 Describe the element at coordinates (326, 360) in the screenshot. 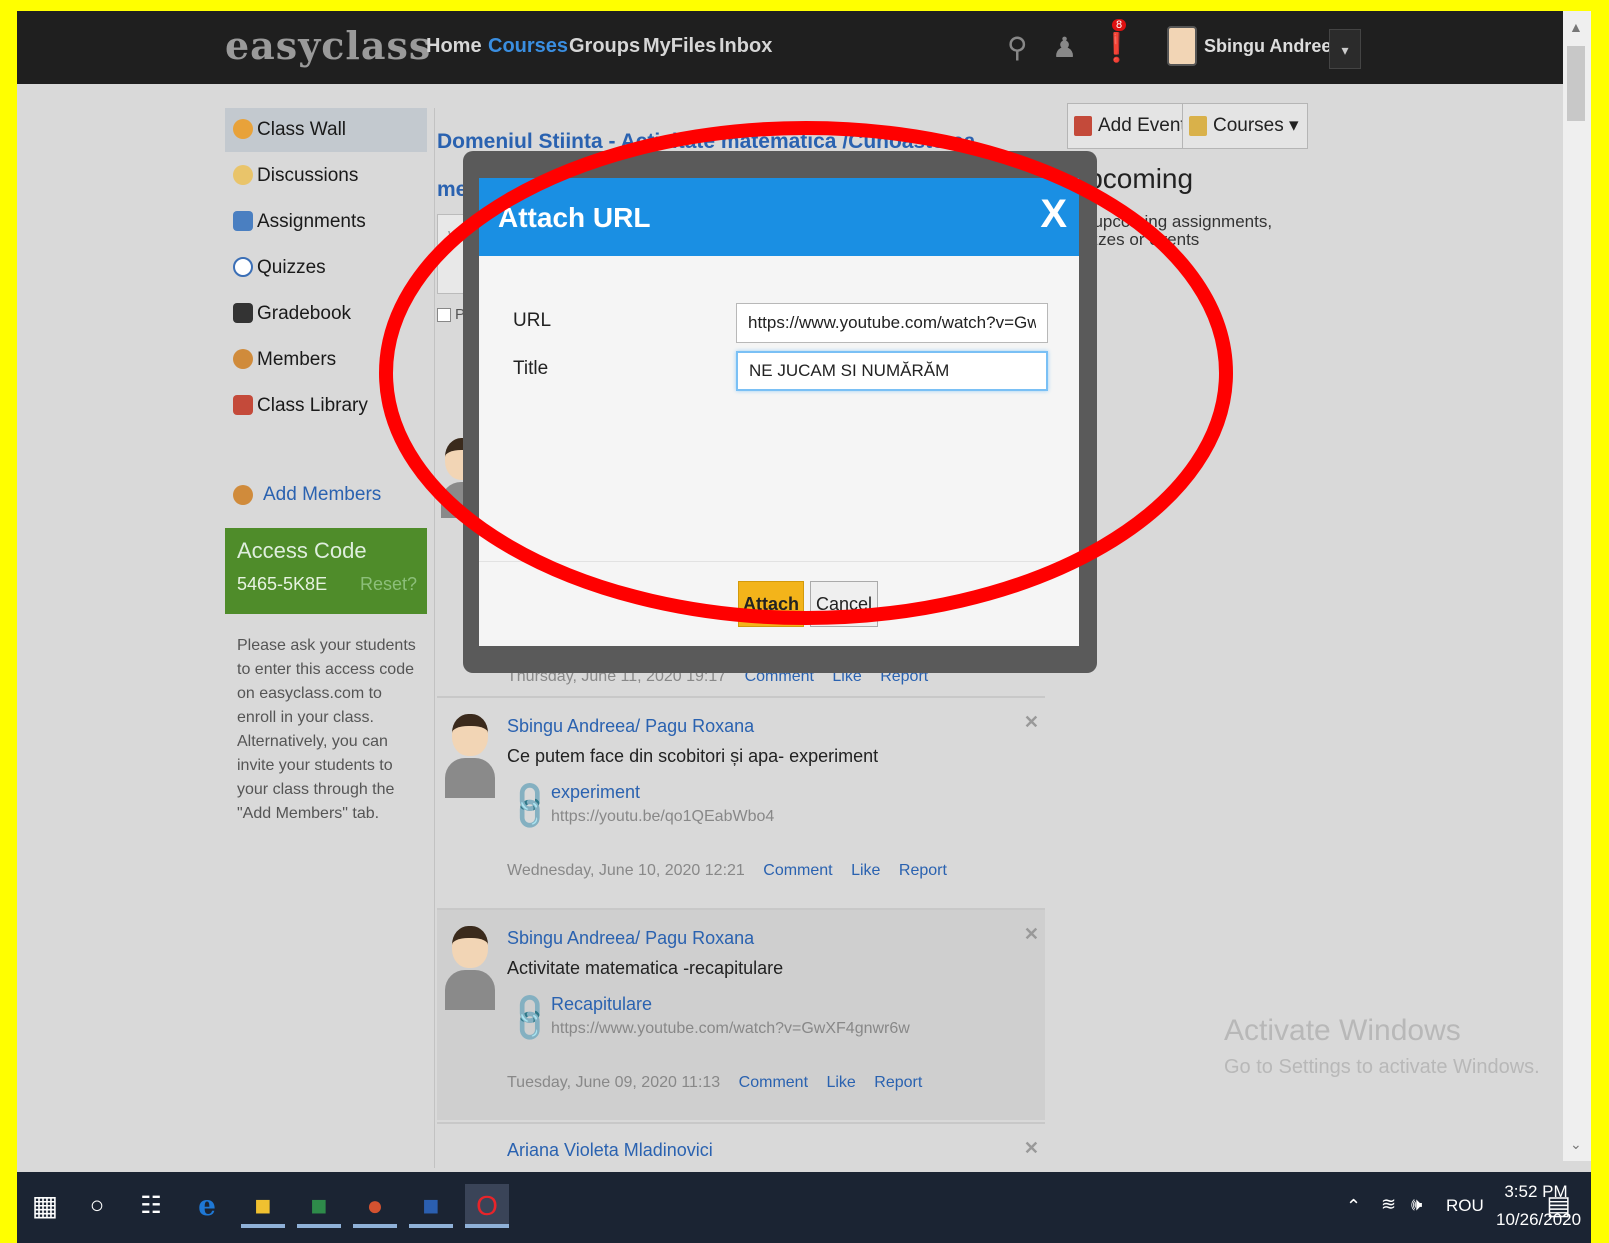

I see `sidebar-item-members: Members` at that location.